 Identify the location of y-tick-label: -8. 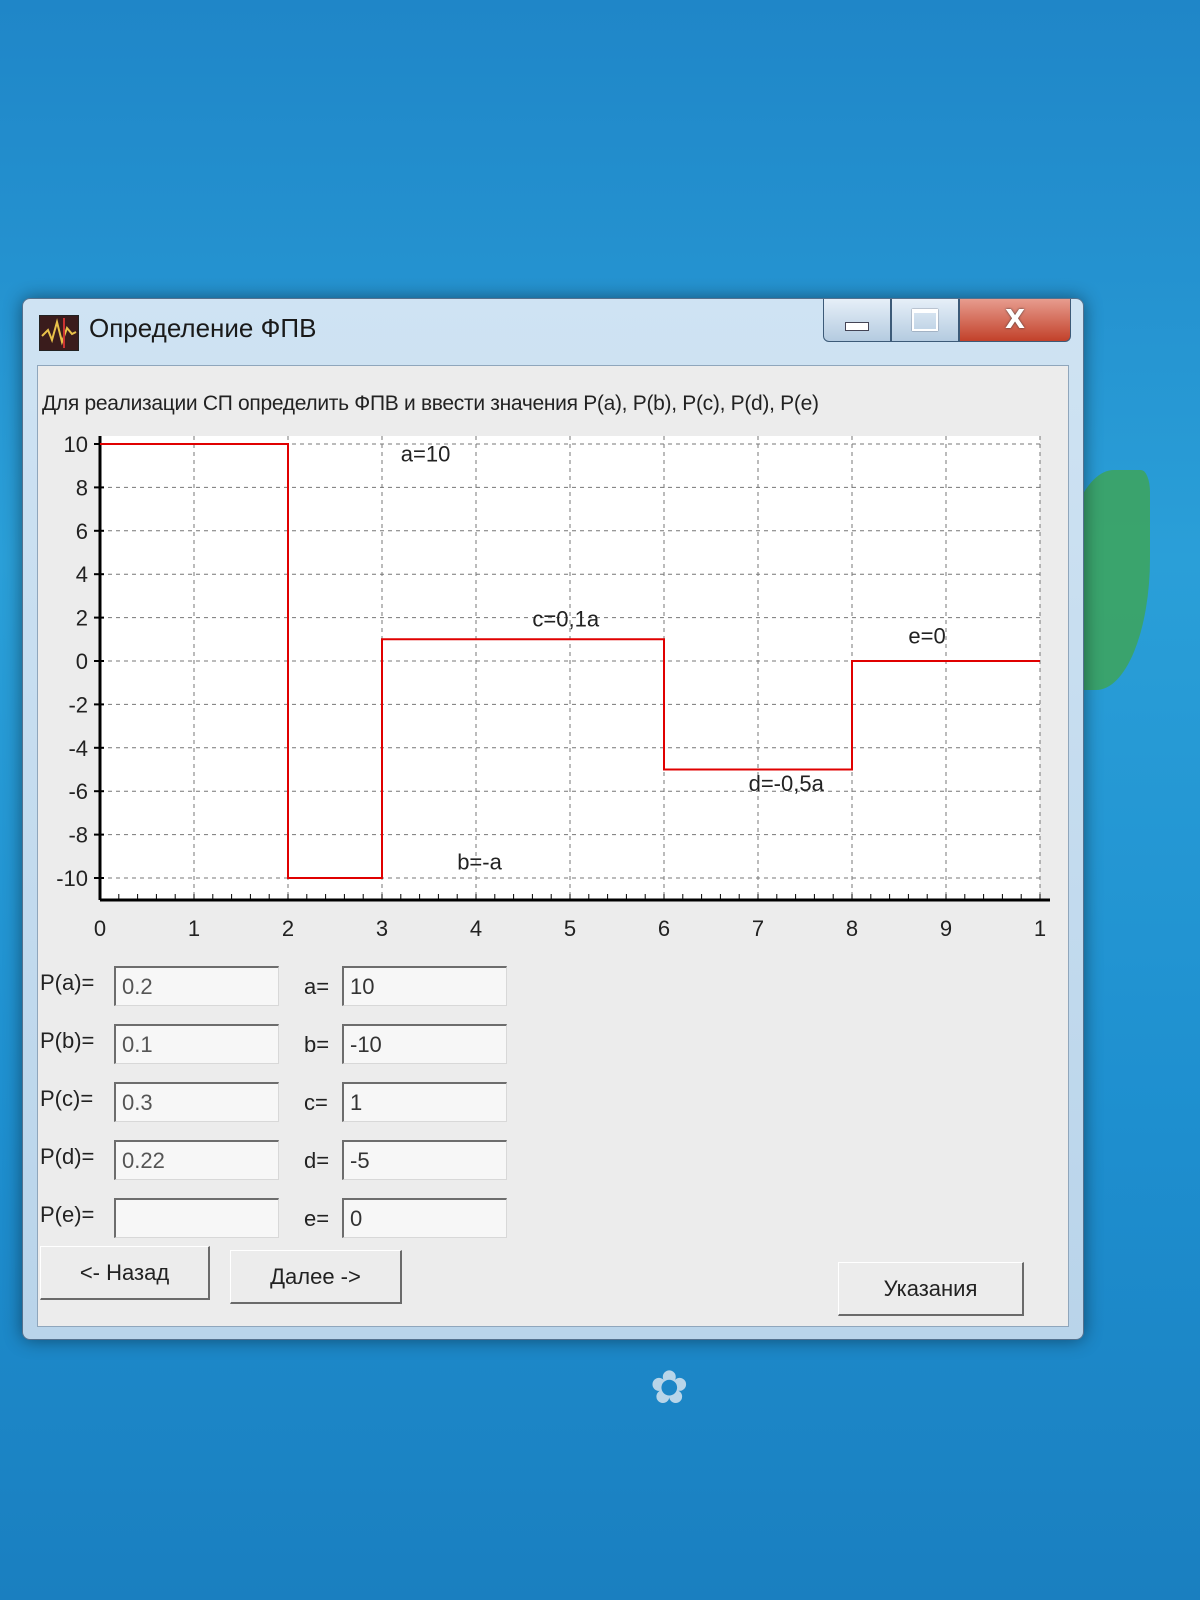
(78, 835).